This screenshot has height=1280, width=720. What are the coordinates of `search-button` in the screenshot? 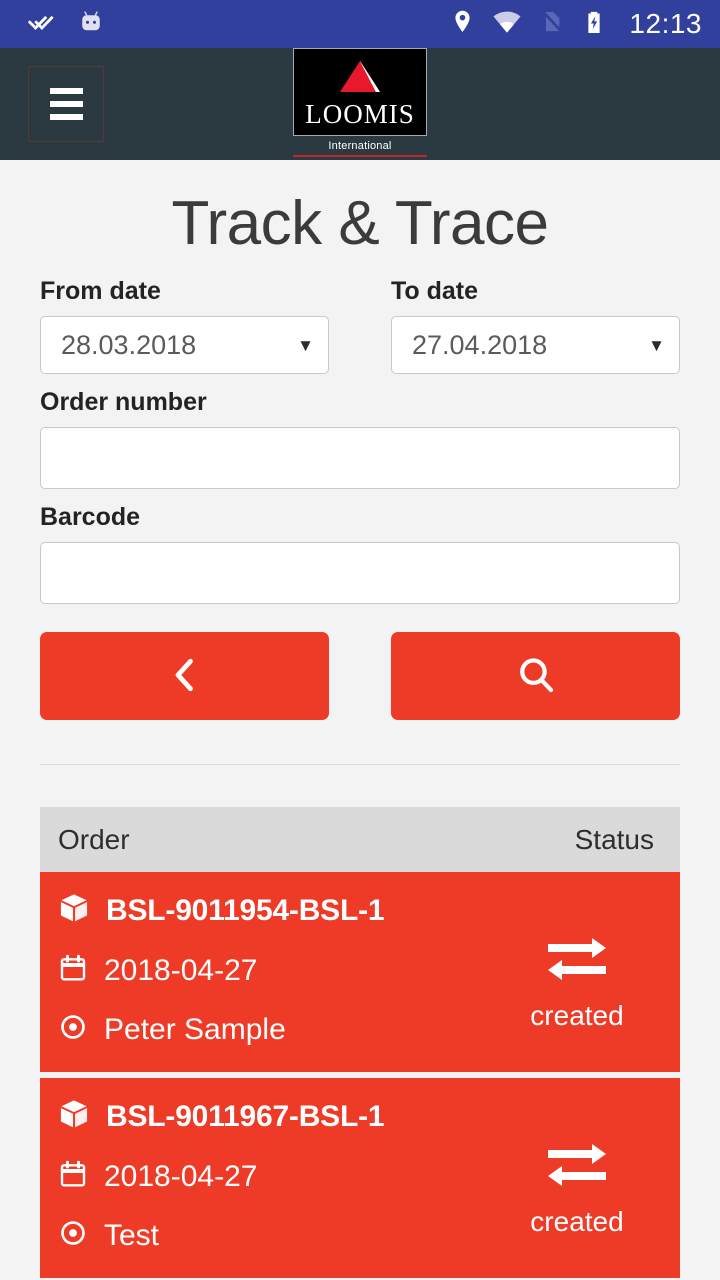 It's located at (535, 676).